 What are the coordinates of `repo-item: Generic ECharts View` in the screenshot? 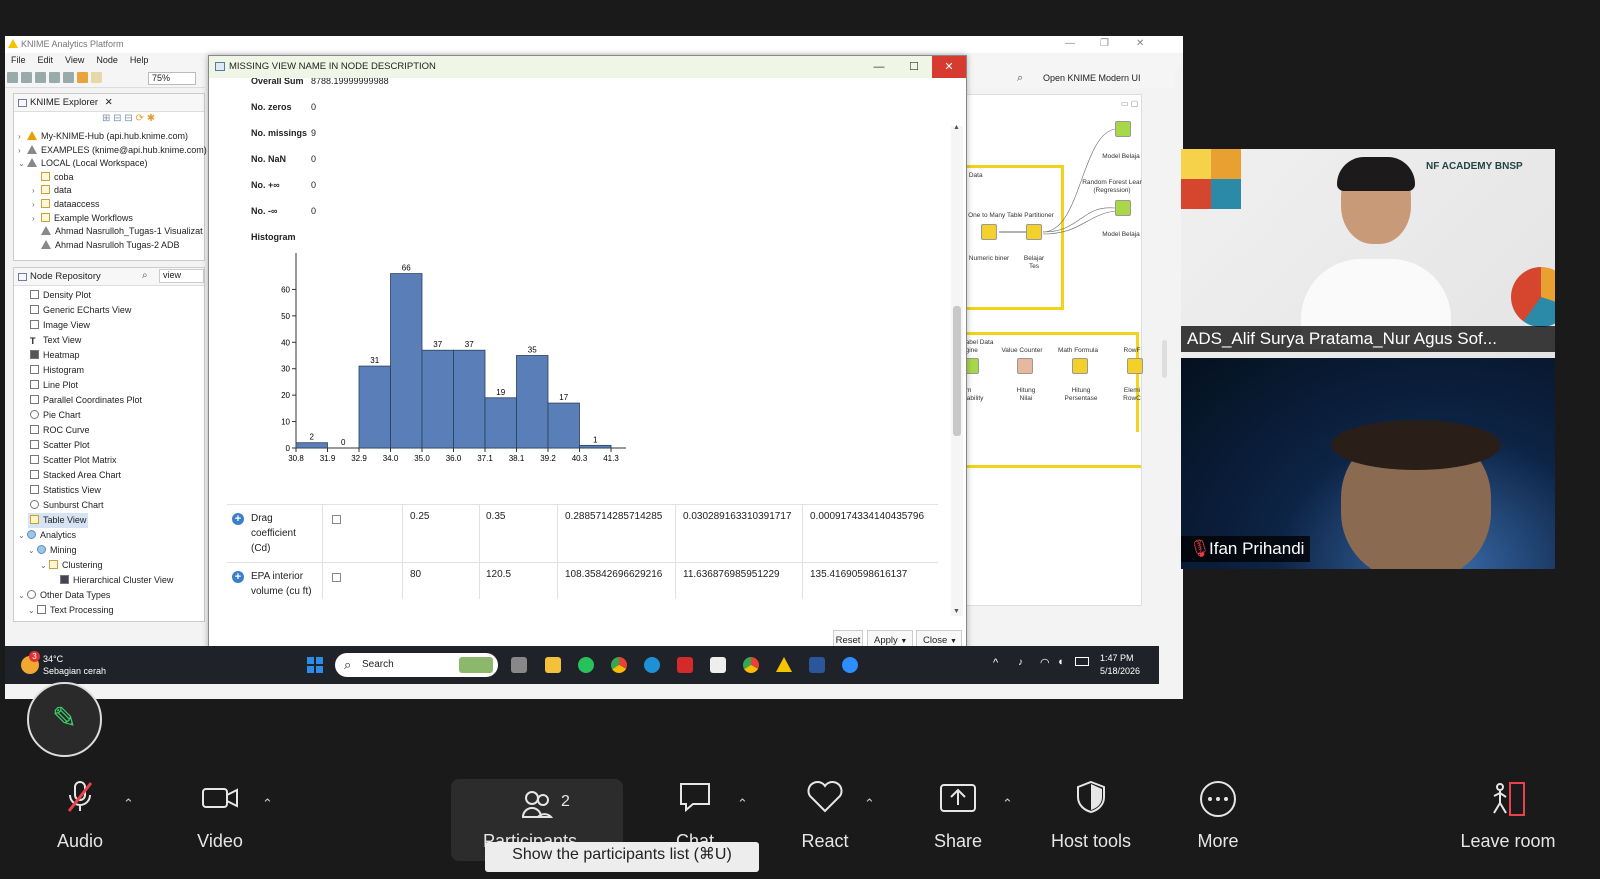 It's located at (117, 310).